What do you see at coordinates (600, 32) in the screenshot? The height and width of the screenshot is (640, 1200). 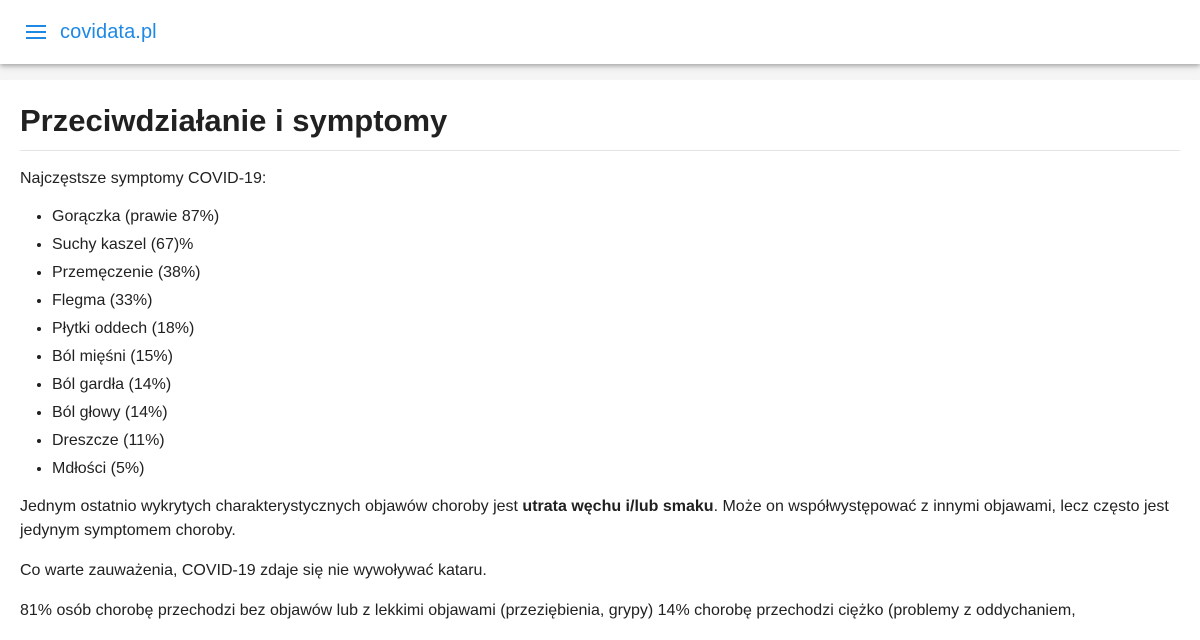 I see `top-app-bar: covidata.pl` at bounding box center [600, 32].